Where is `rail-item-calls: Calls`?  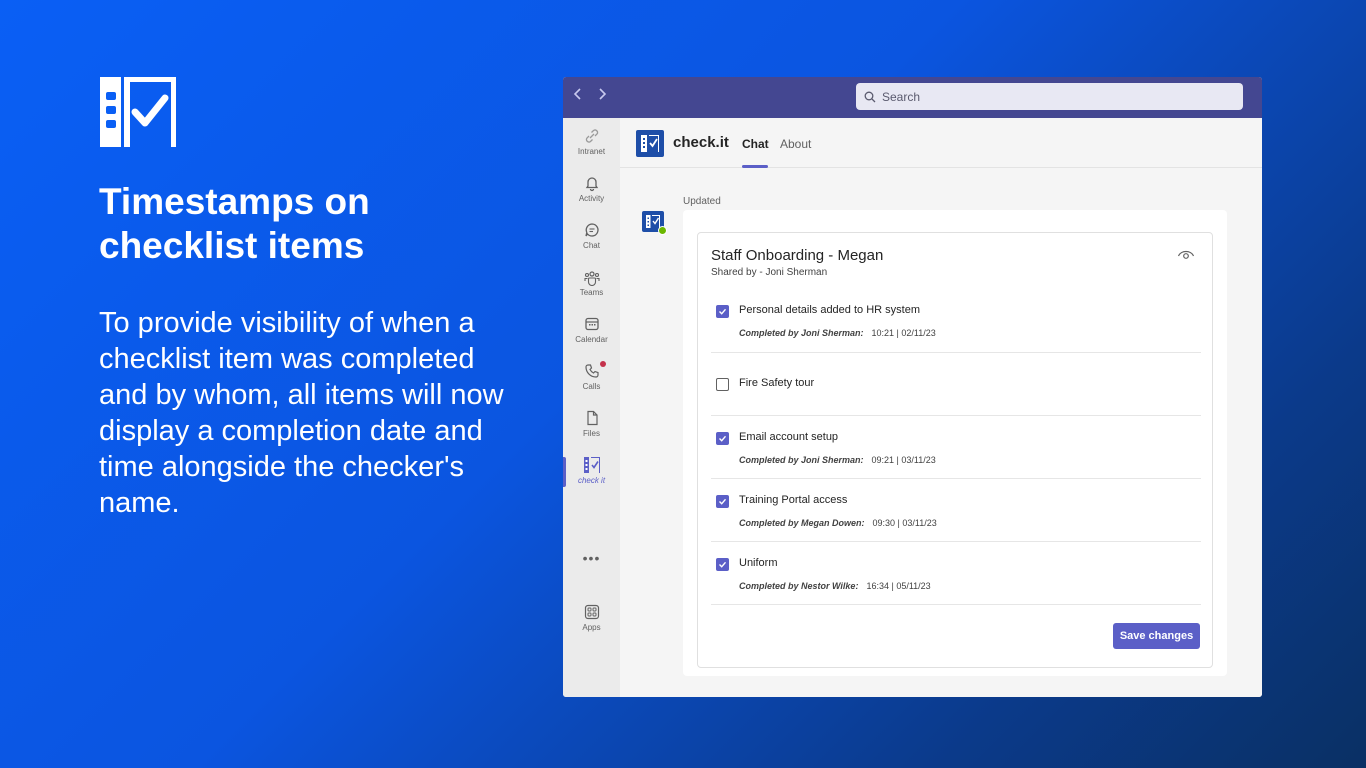 rail-item-calls: Calls is located at coordinates (591, 376).